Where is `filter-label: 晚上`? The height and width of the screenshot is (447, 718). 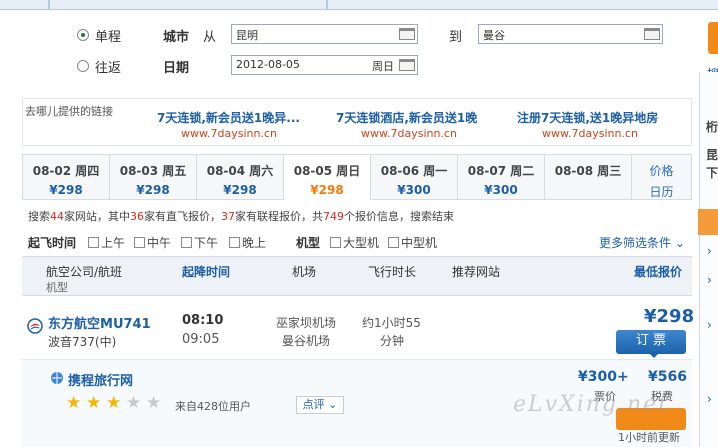
filter-label: 晚上 is located at coordinates (254, 243).